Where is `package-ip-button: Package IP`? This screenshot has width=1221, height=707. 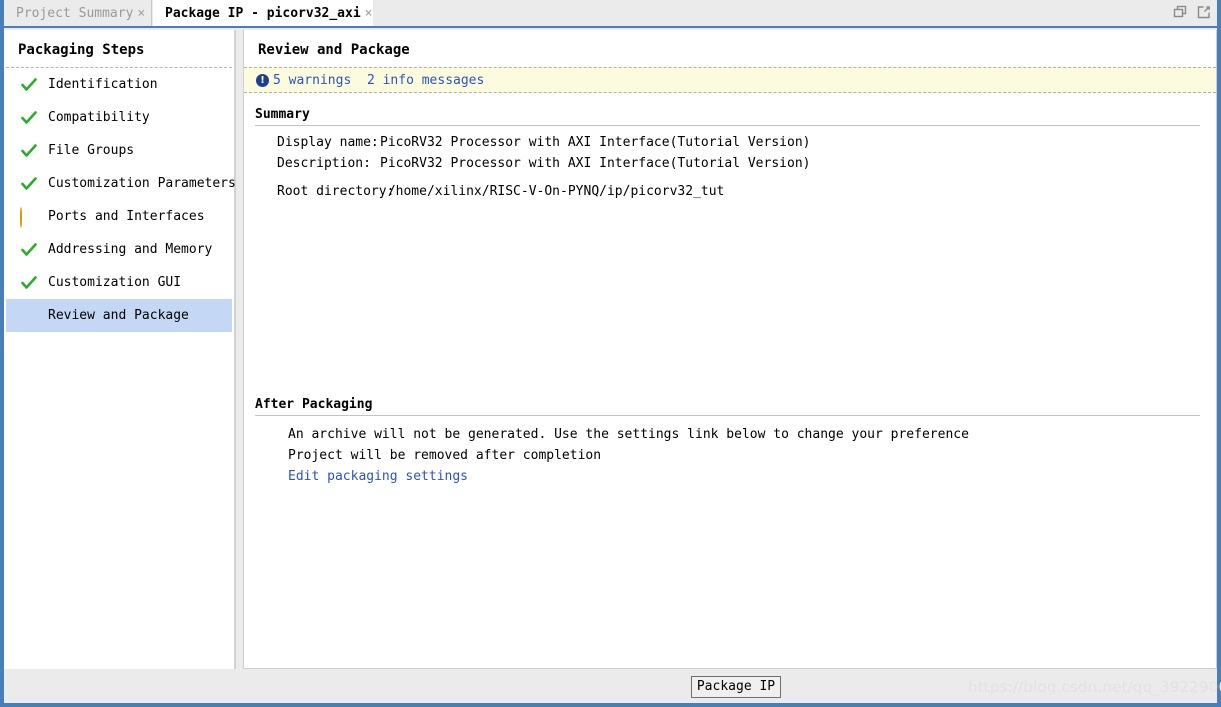 package-ip-button: Package IP is located at coordinates (736, 687).